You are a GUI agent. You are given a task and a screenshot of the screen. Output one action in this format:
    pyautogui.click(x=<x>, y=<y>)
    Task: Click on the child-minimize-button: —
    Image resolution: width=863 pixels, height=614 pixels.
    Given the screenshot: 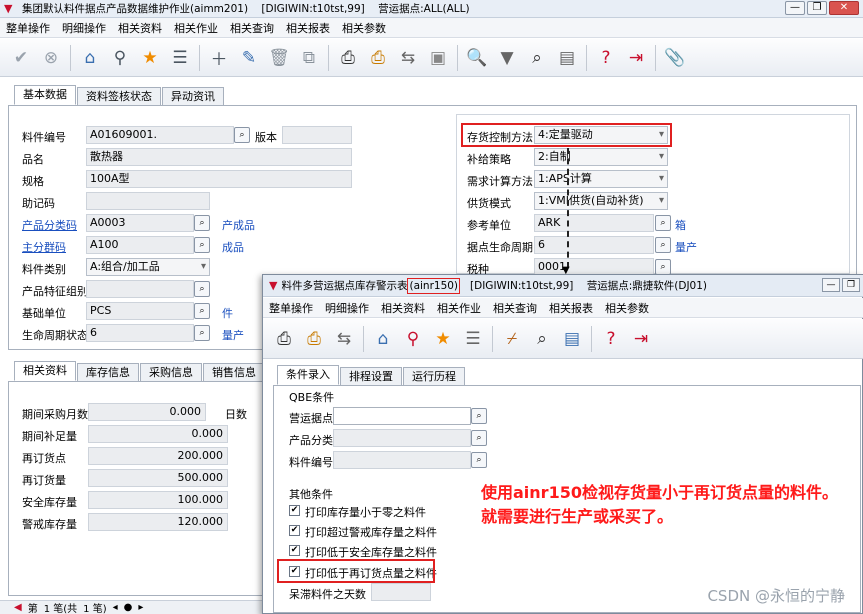 What is the action you would take?
    pyautogui.click(x=831, y=285)
    